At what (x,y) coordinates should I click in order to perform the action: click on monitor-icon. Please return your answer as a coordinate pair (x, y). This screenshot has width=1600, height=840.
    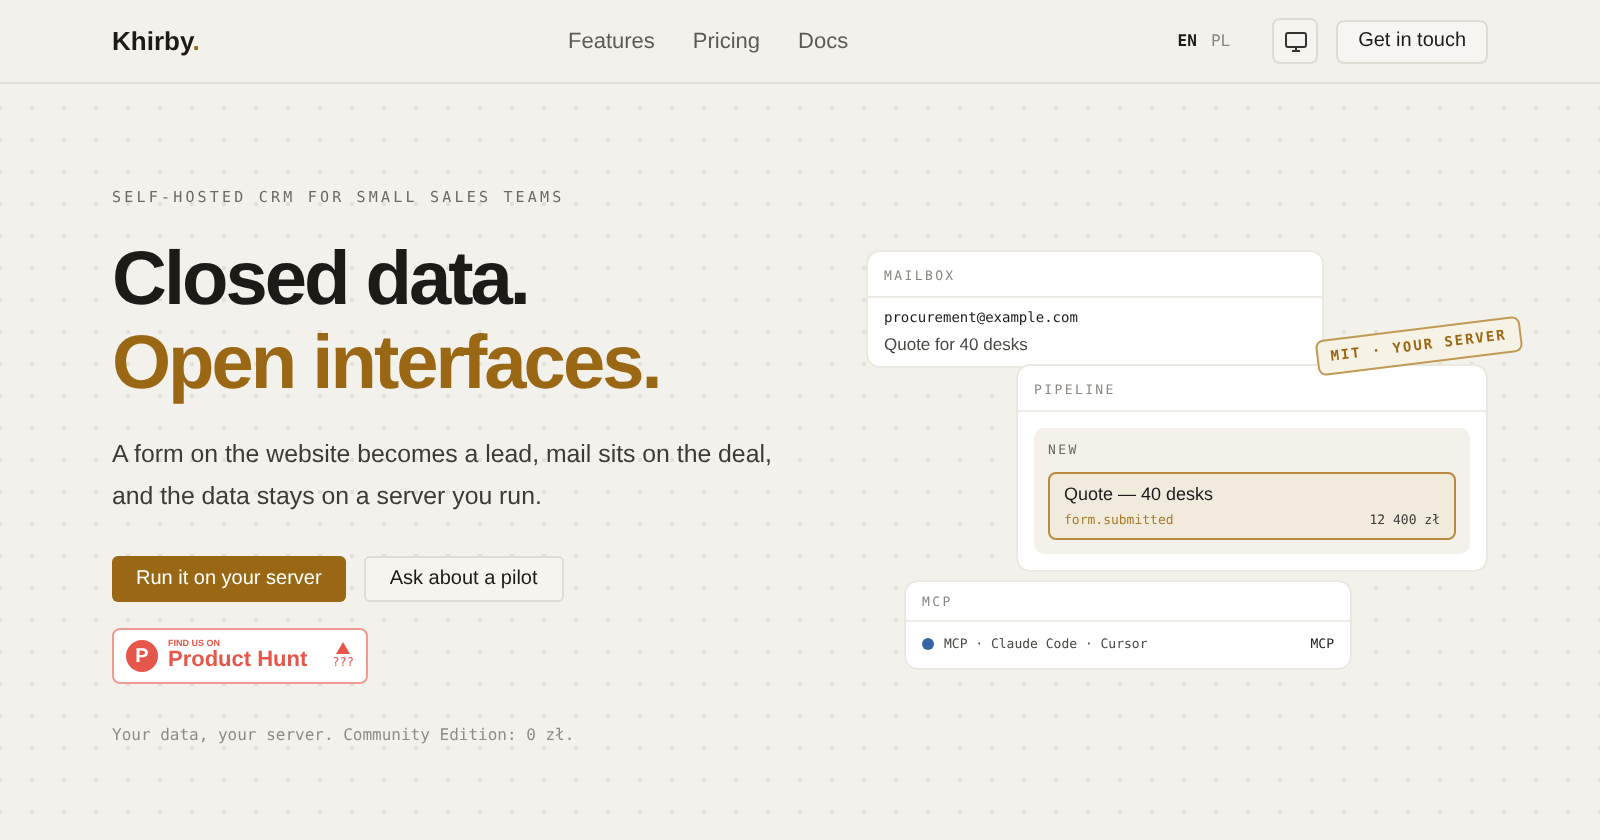
    Looking at the image, I should click on (1295, 41).